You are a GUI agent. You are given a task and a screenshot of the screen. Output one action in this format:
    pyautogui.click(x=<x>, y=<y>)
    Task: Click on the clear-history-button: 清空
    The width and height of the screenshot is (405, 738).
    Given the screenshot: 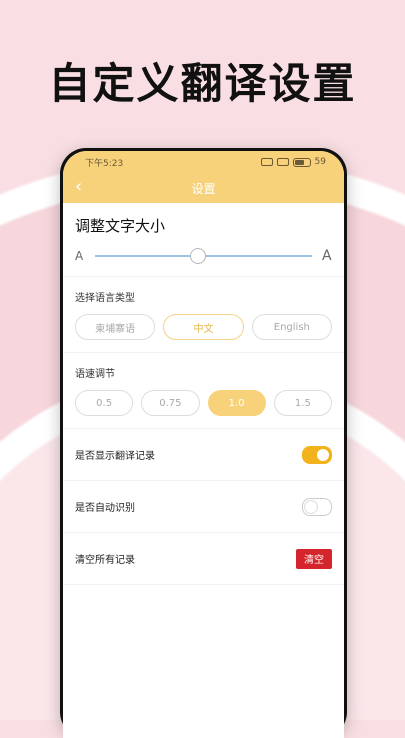 What is the action you would take?
    pyautogui.click(x=314, y=558)
    